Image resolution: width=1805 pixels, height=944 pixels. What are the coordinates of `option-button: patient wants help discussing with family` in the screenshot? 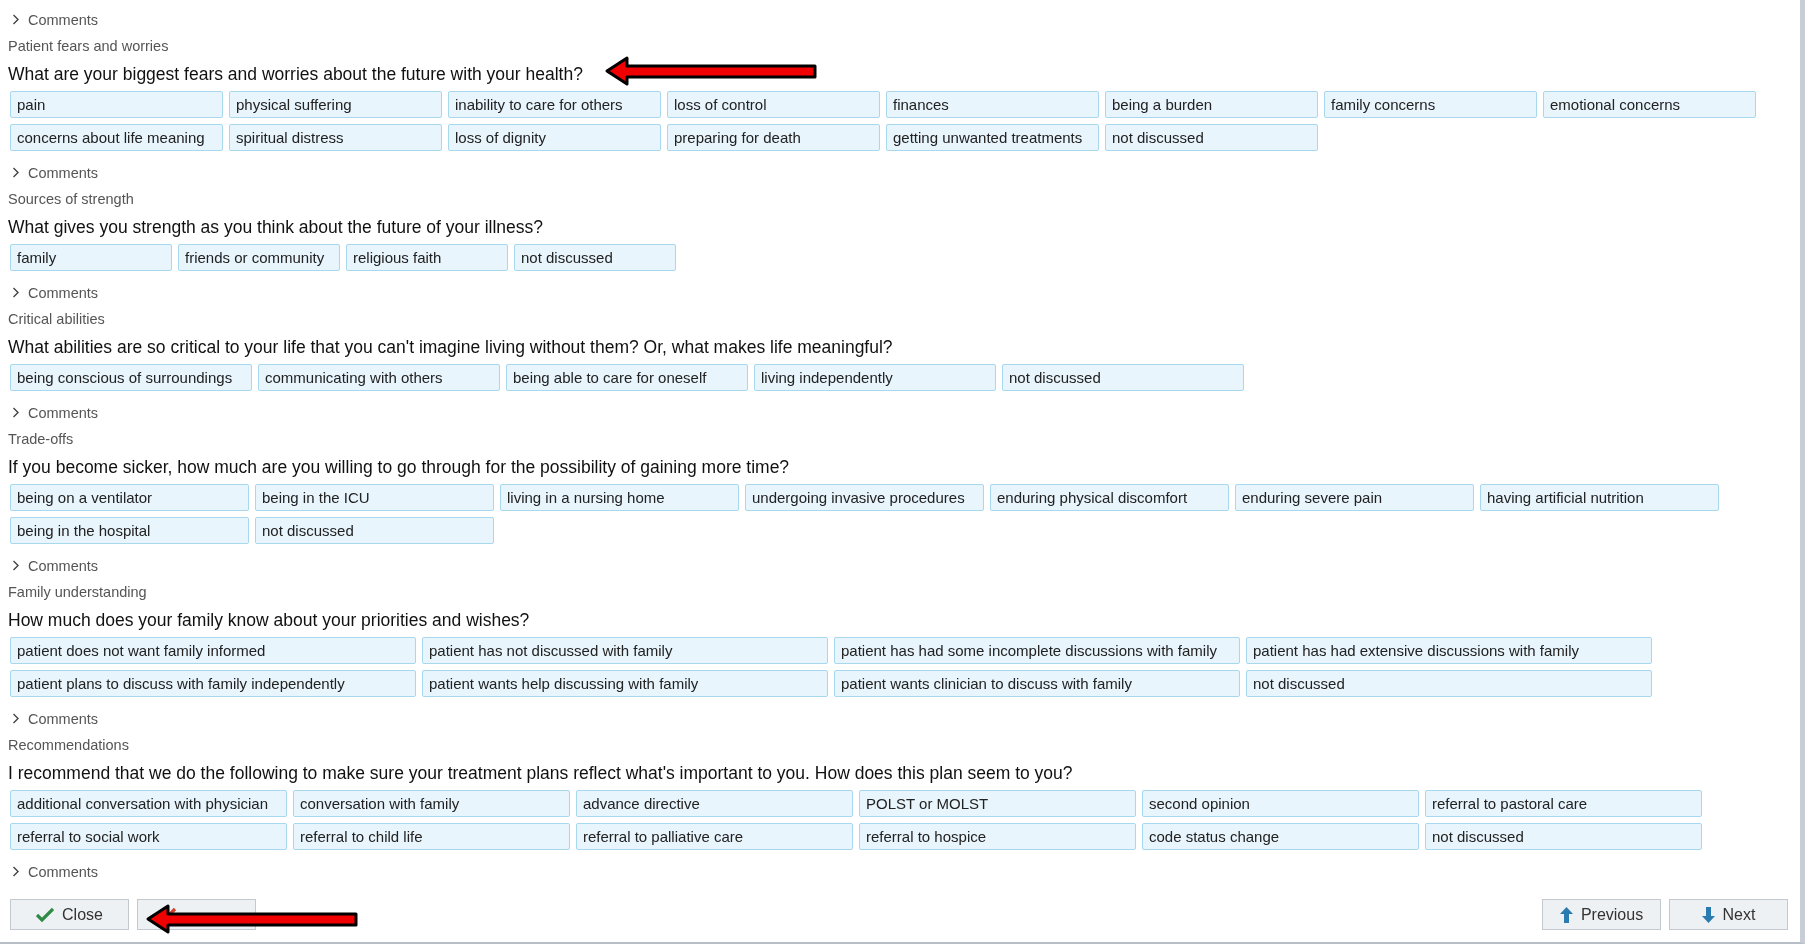 It's located at (625, 683).